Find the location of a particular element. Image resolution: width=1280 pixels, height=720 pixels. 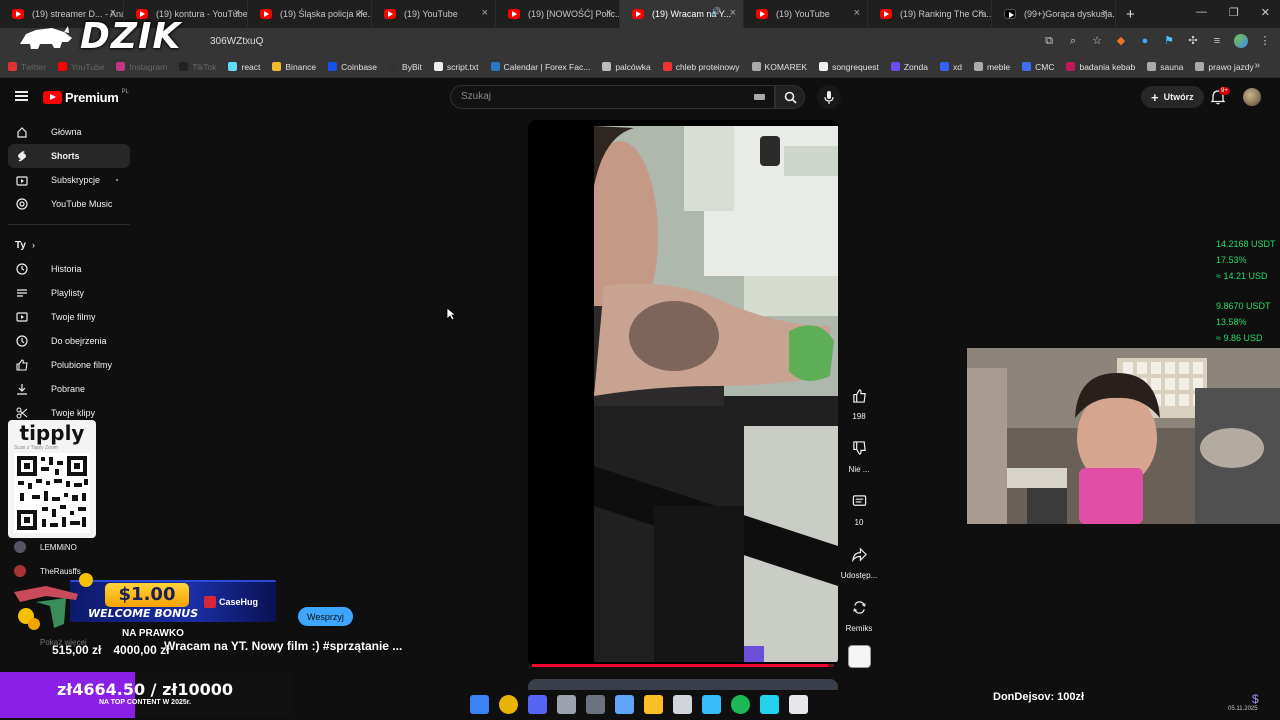

bookmark-item: react is located at coordinates (244, 67).